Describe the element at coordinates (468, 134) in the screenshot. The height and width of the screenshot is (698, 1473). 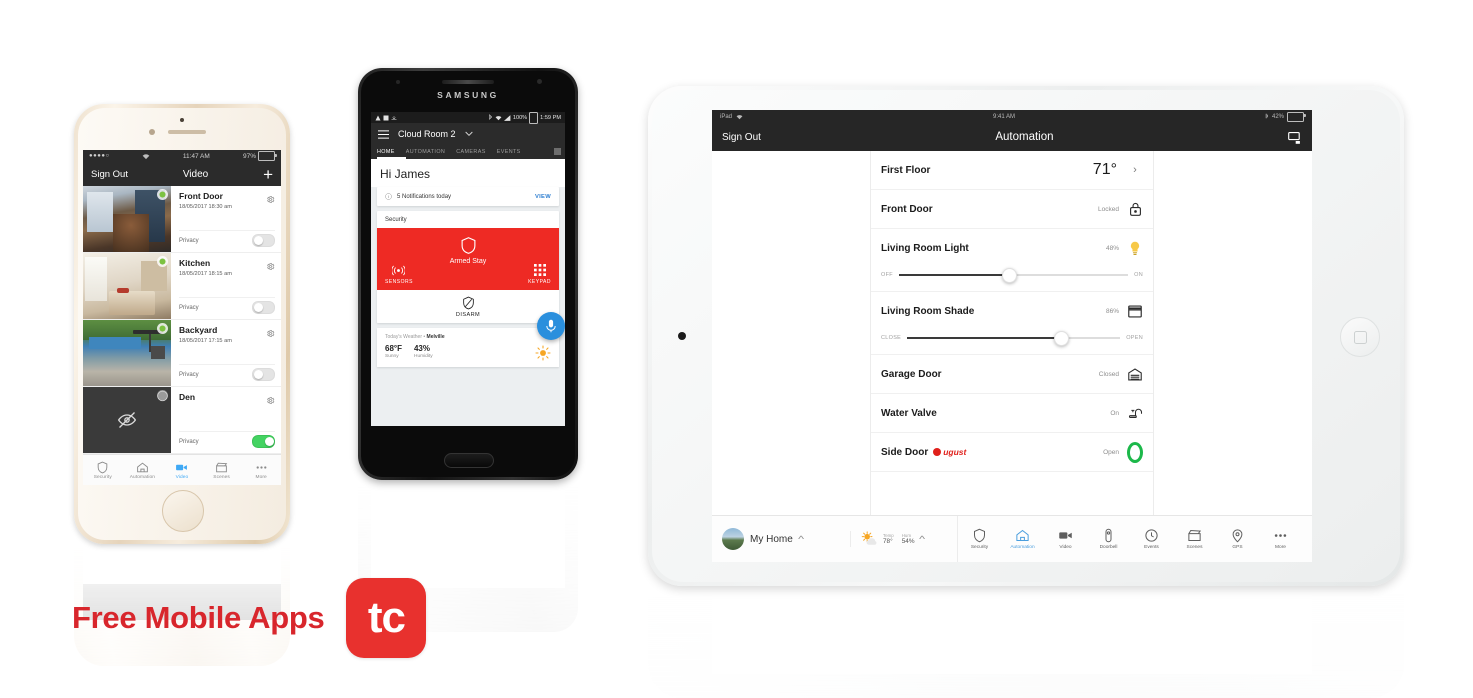
I see `chevron-down-icon` at that location.